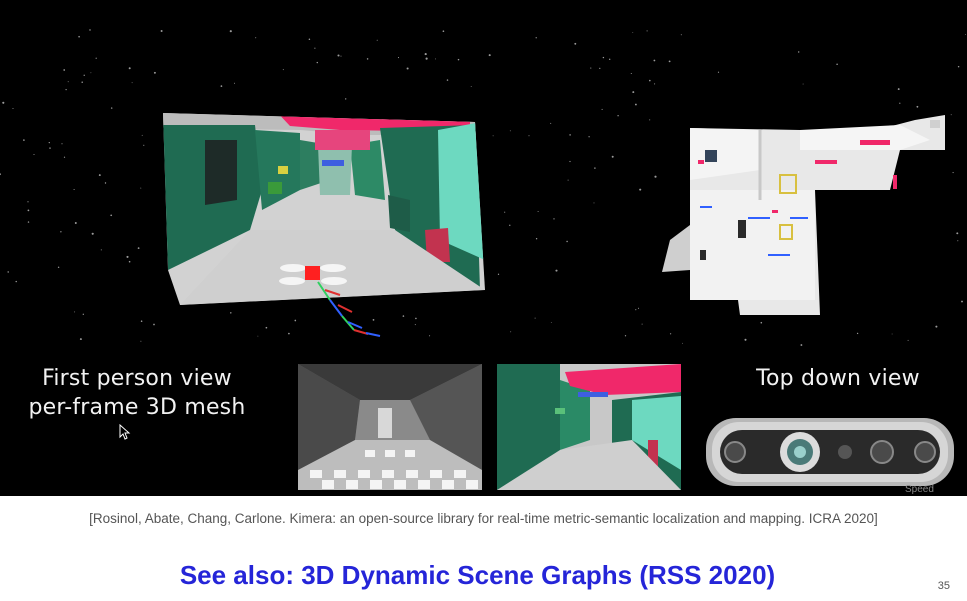  I want to click on page-number: 35, so click(943, 586).